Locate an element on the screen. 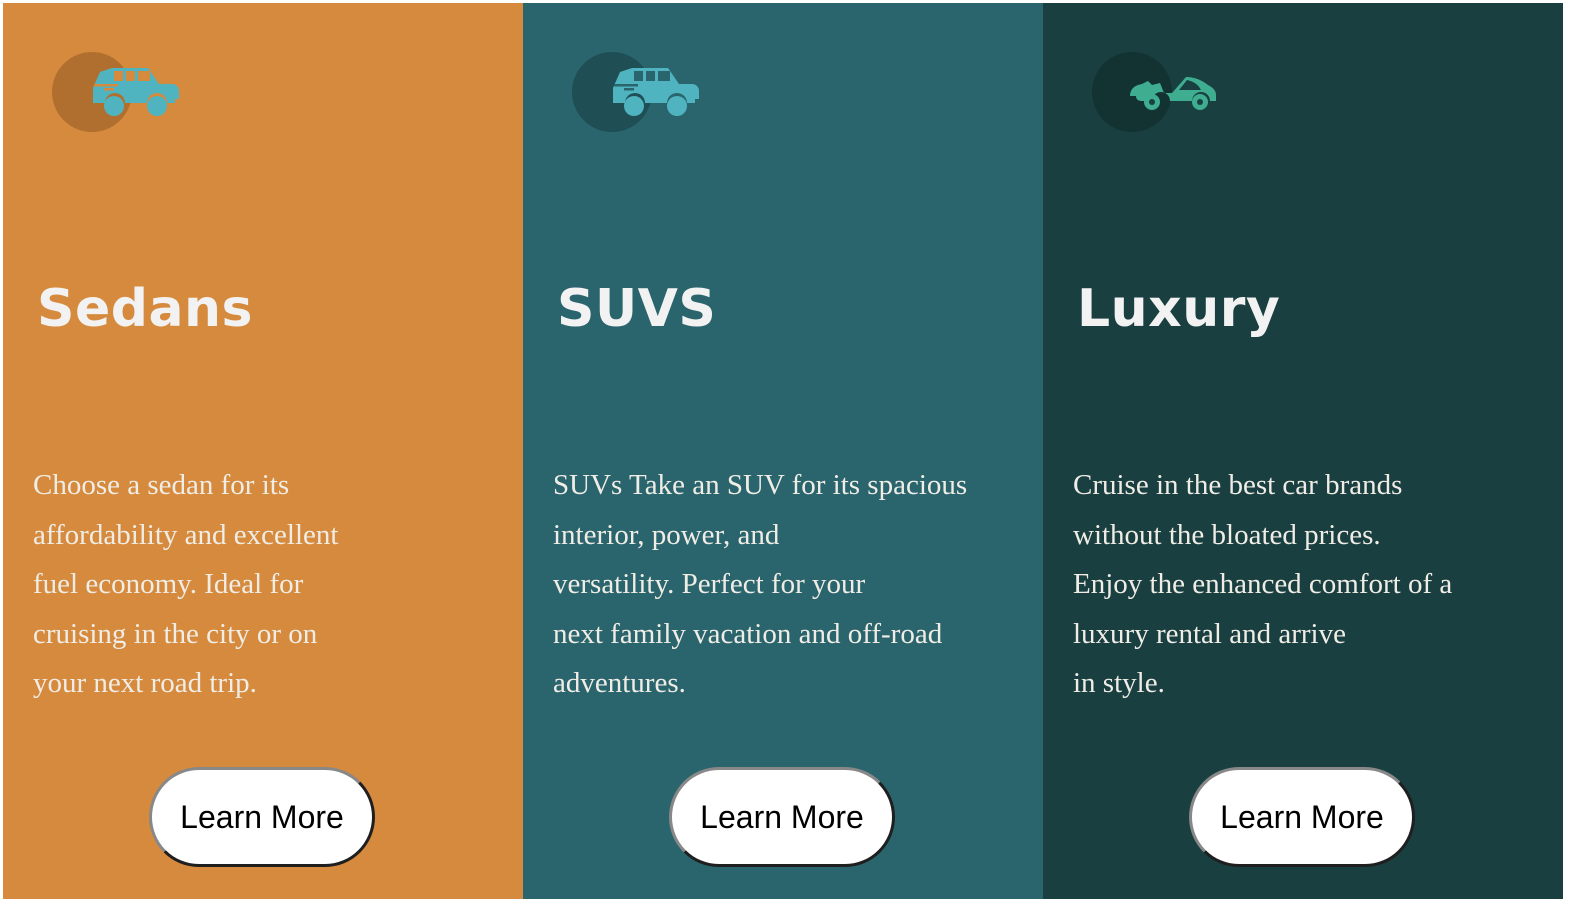 The height and width of the screenshot is (911, 1586). card-title: Luxury is located at coordinates (1179, 309).